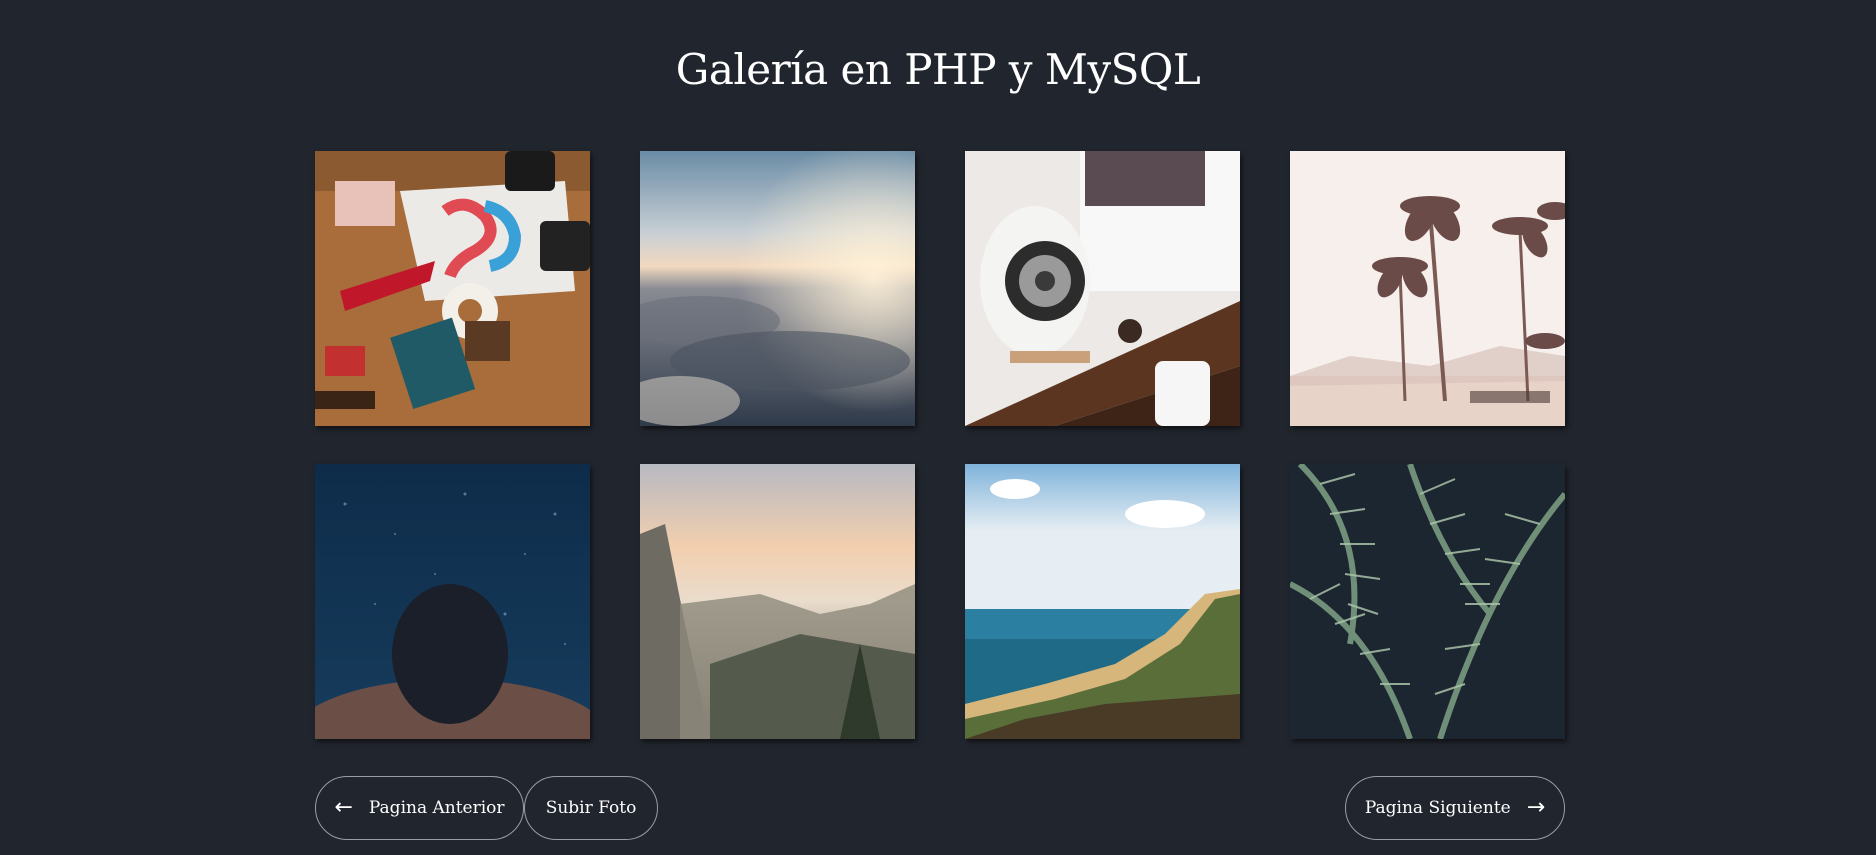 This screenshot has width=1876, height=855. Describe the element at coordinates (1102, 601) in the screenshot. I see `gallery-photo-coastline` at that location.